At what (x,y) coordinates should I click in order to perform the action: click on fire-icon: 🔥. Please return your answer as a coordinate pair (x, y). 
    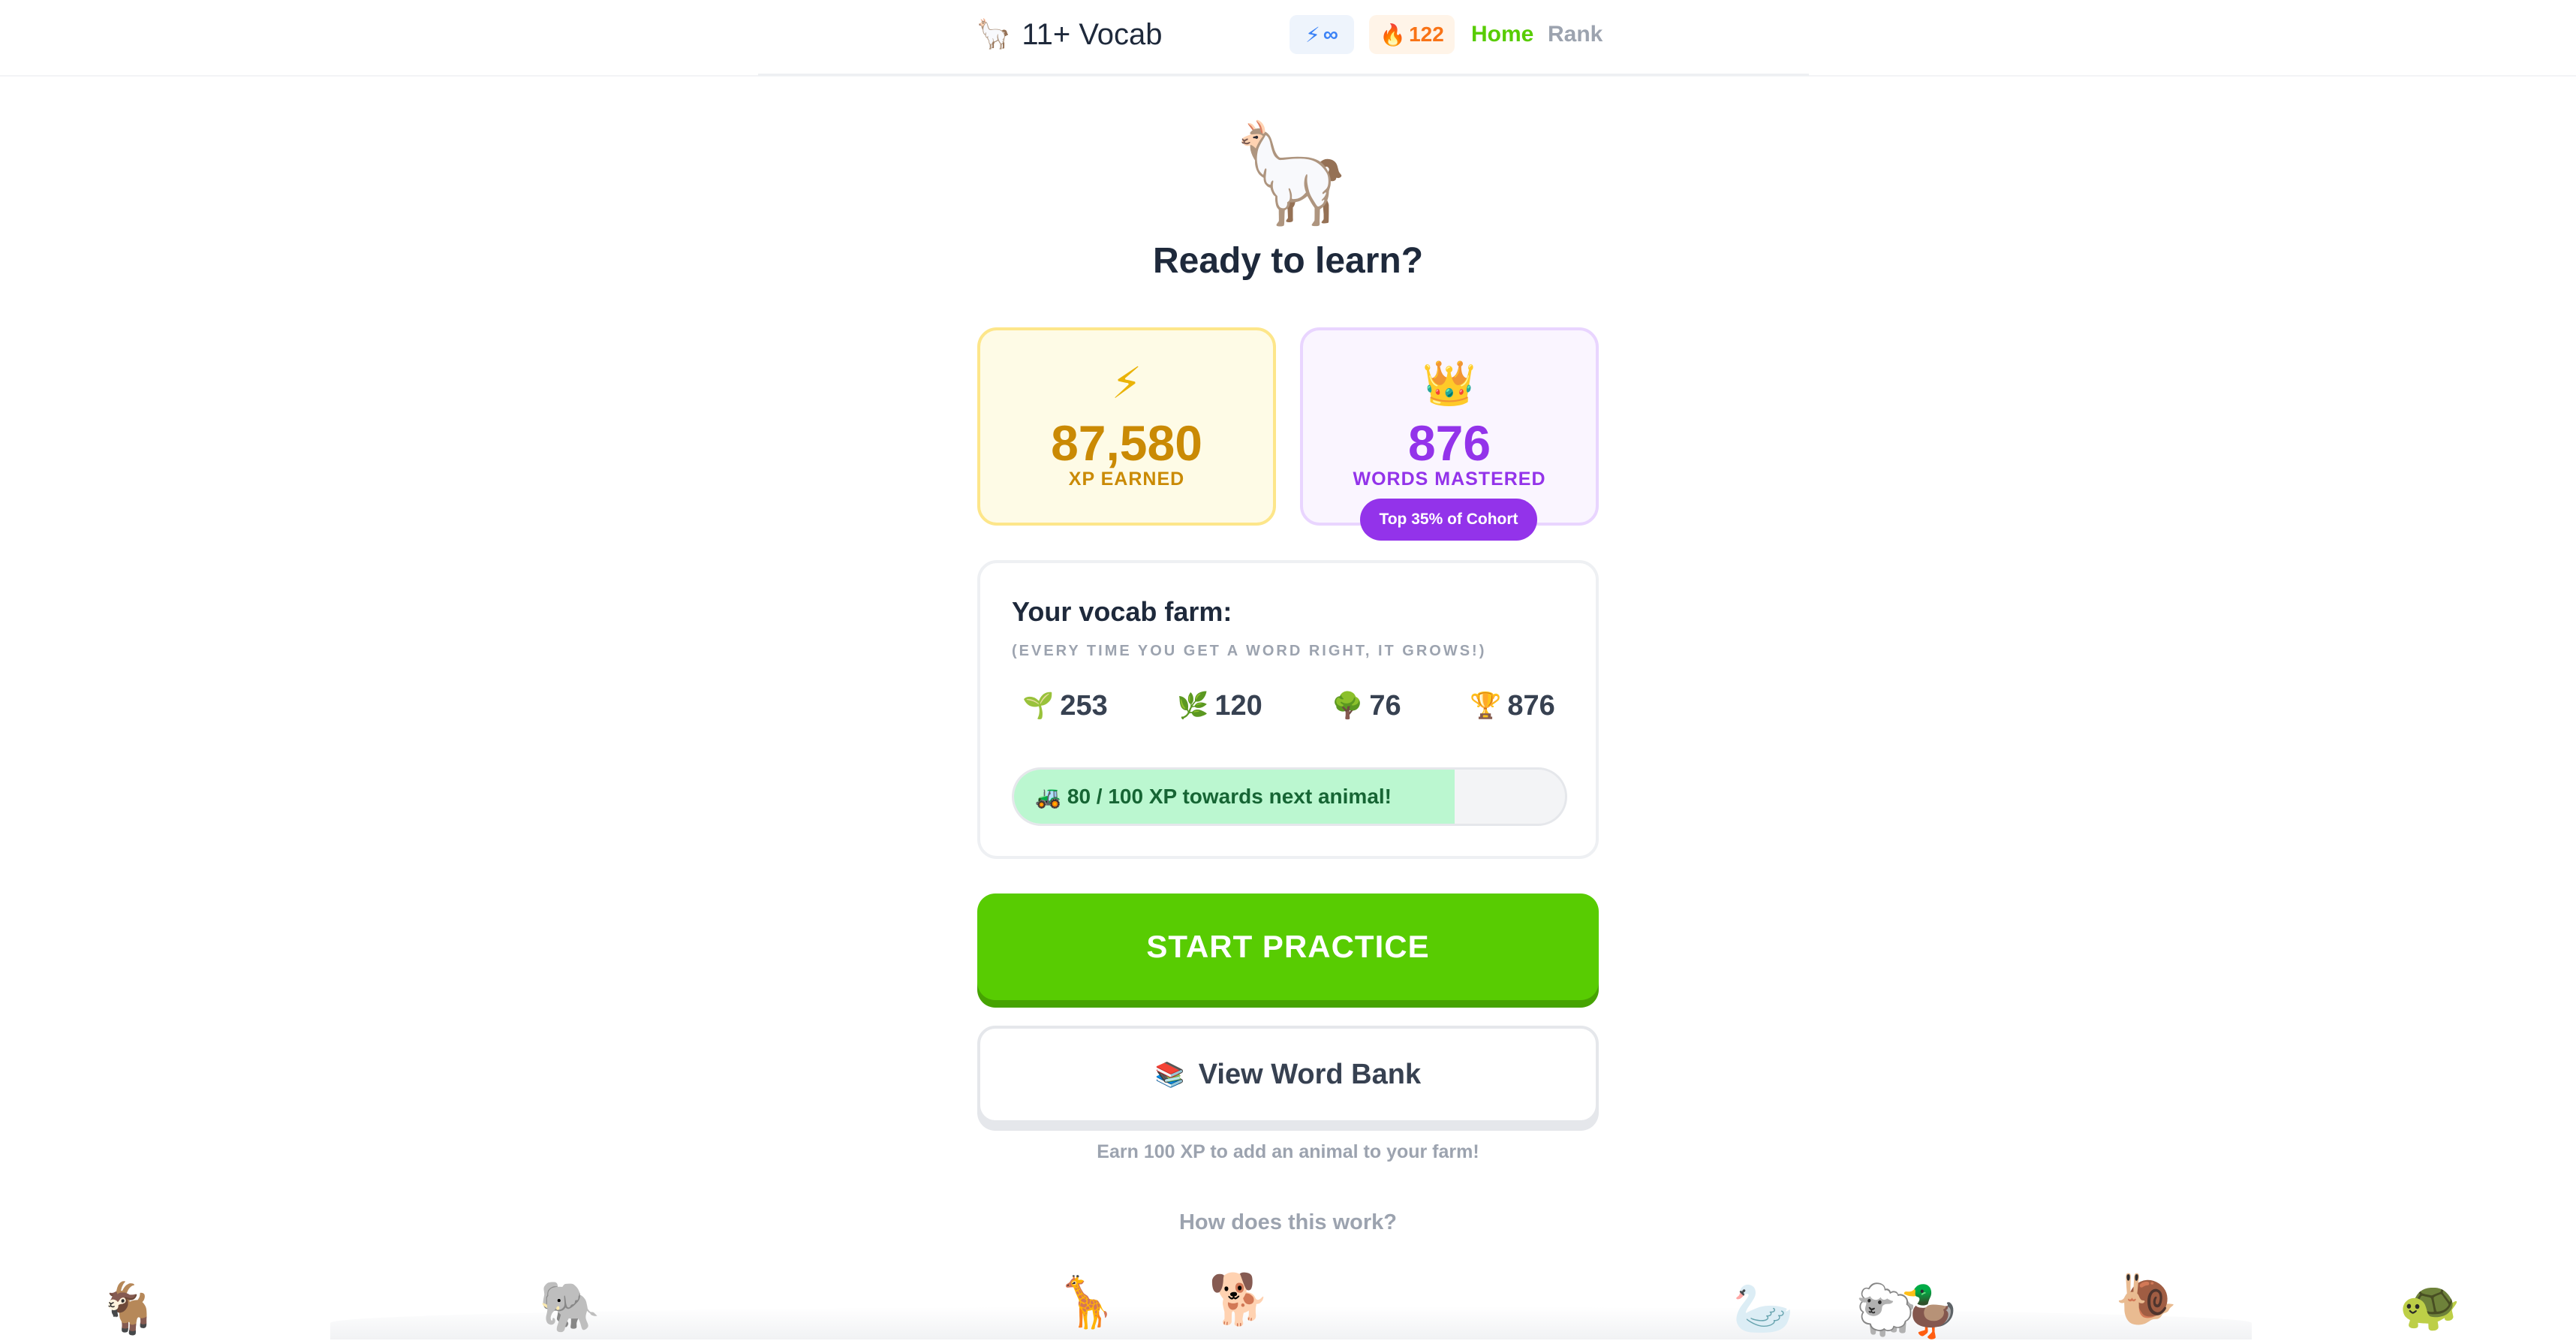
    Looking at the image, I should click on (1394, 35).